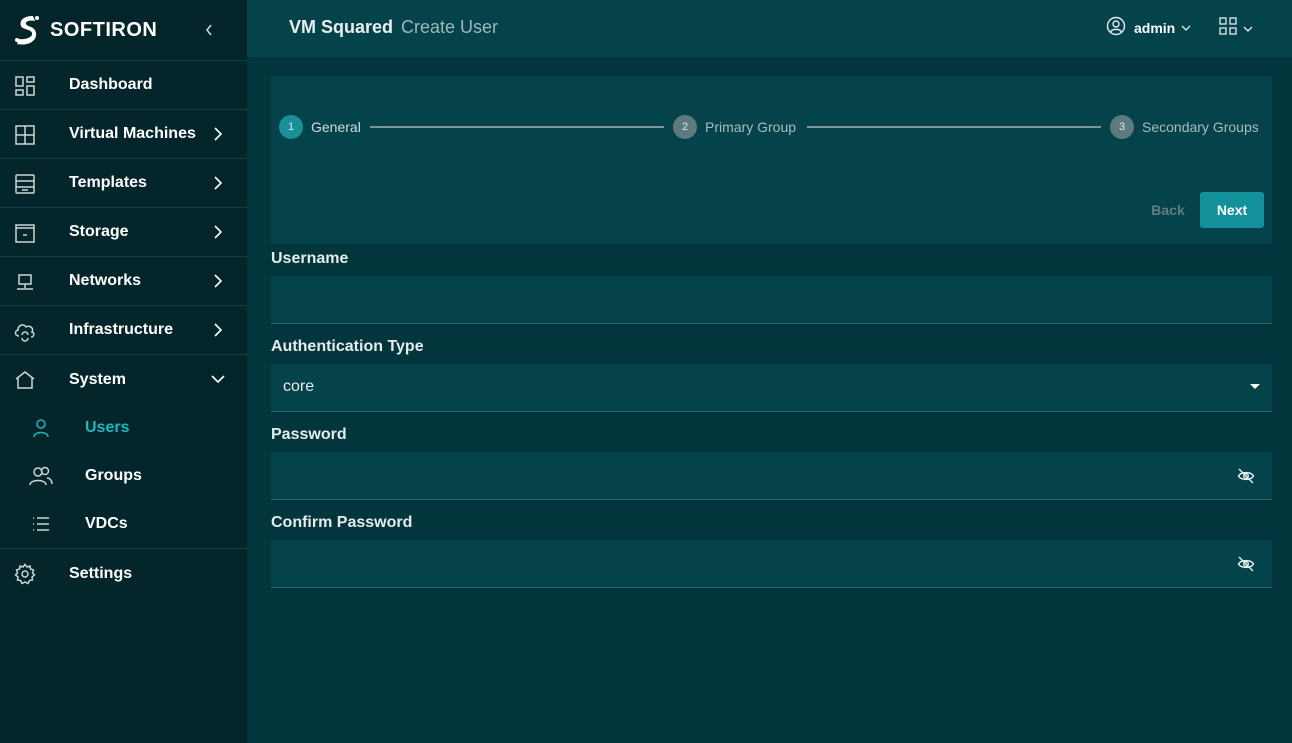 The width and height of the screenshot is (1292, 743). I want to click on sidebar-item-groups: Groups, so click(123, 476).